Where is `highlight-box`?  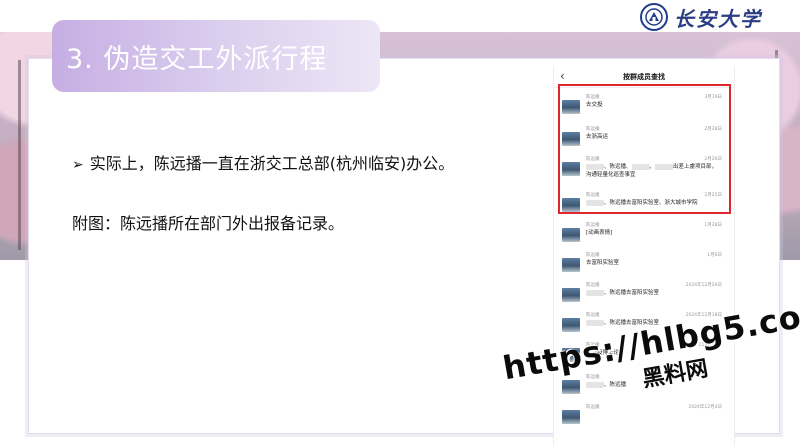
highlight-box is located at coordinates (644, 149).